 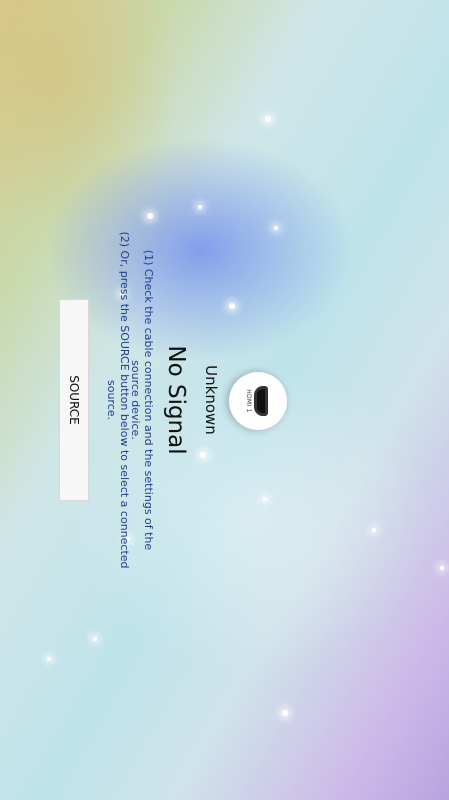 I want to click on hdmi-source-icon: HDMI 1, so click(x=258, y=401).